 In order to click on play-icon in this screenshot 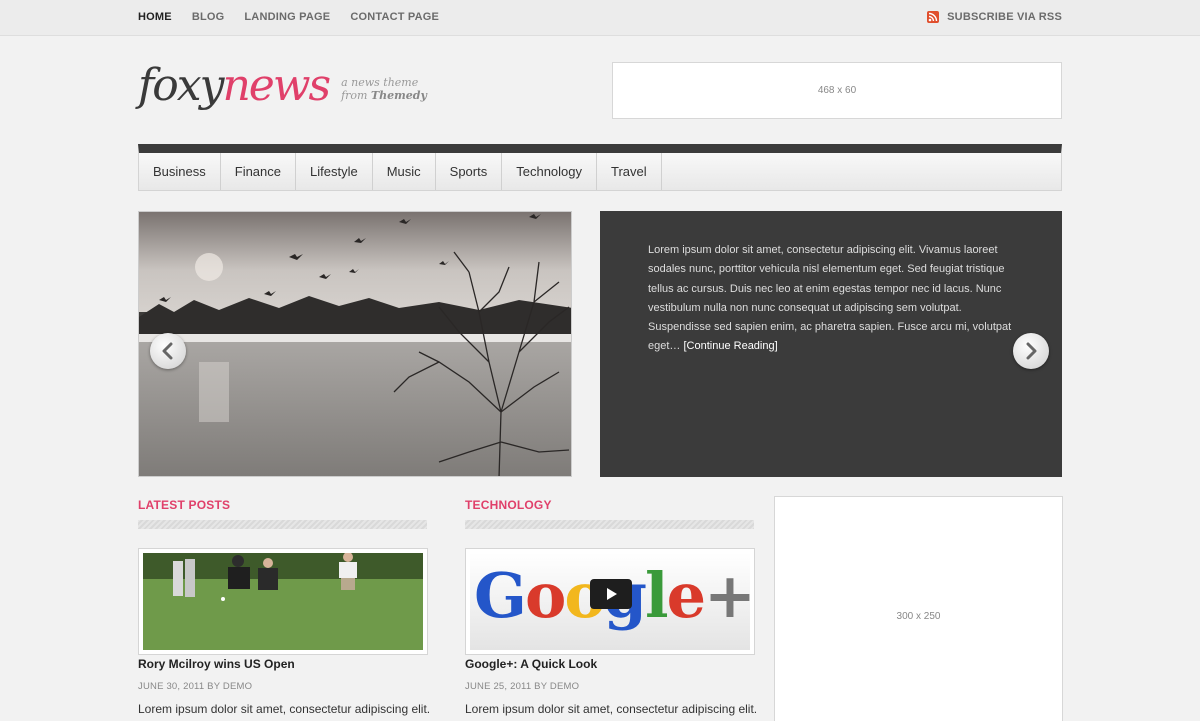, I will do `click(612, 594)`.